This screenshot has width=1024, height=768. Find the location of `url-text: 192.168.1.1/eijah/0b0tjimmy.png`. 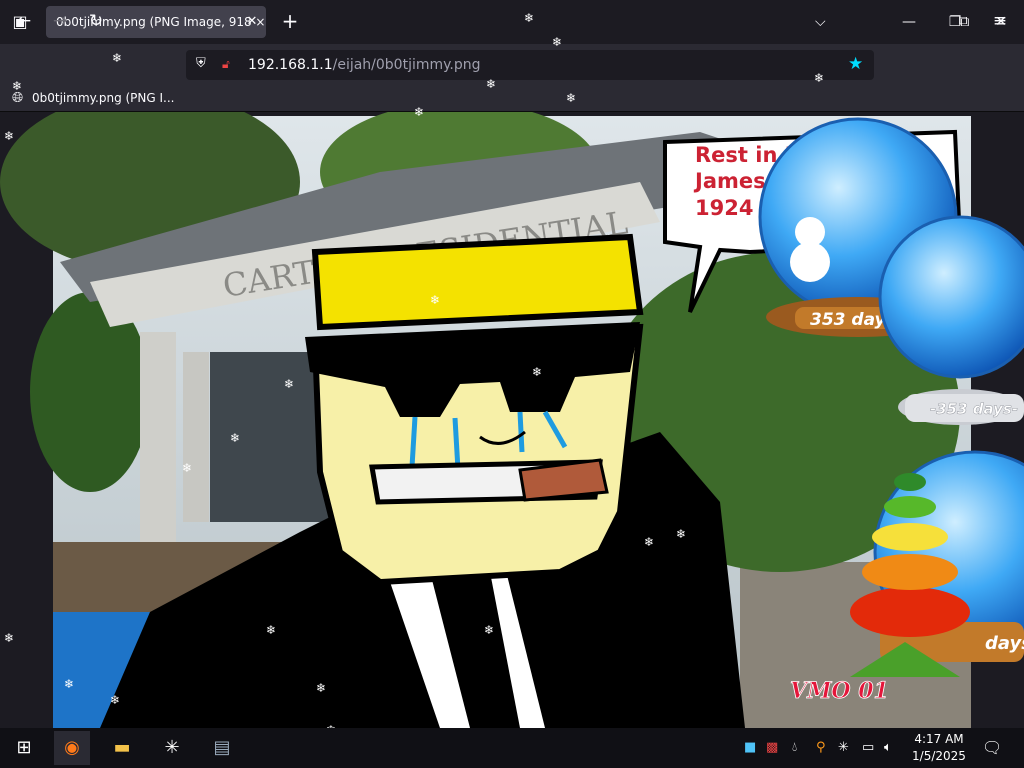

url-text: 192.168.1.1/eijah/0b0tjimmy.png is located at coordinates (364, 65).